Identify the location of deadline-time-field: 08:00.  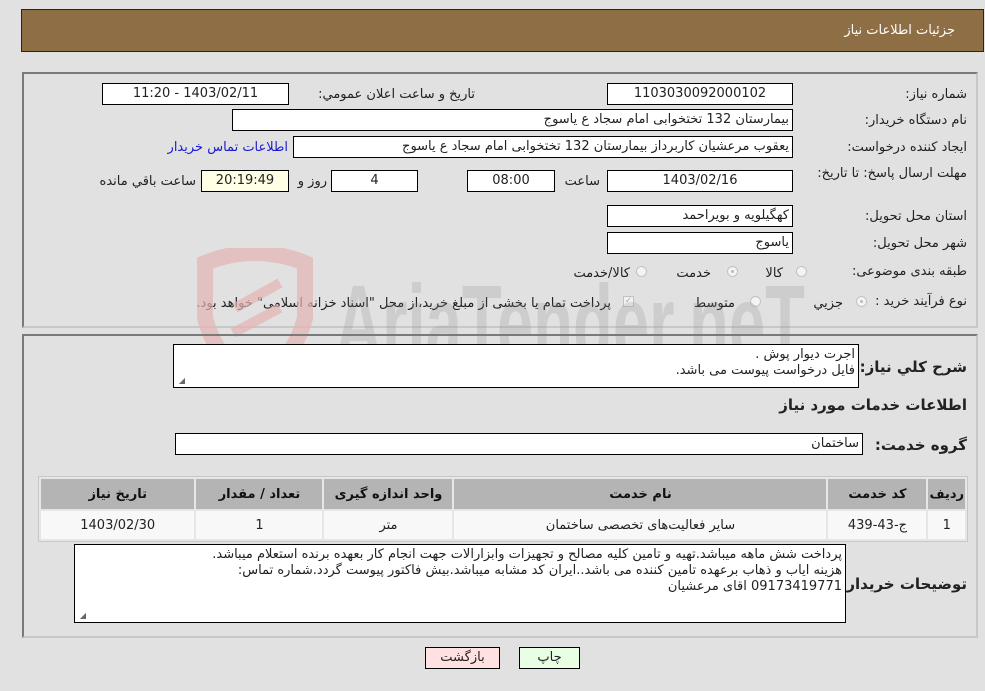
(511, 181).